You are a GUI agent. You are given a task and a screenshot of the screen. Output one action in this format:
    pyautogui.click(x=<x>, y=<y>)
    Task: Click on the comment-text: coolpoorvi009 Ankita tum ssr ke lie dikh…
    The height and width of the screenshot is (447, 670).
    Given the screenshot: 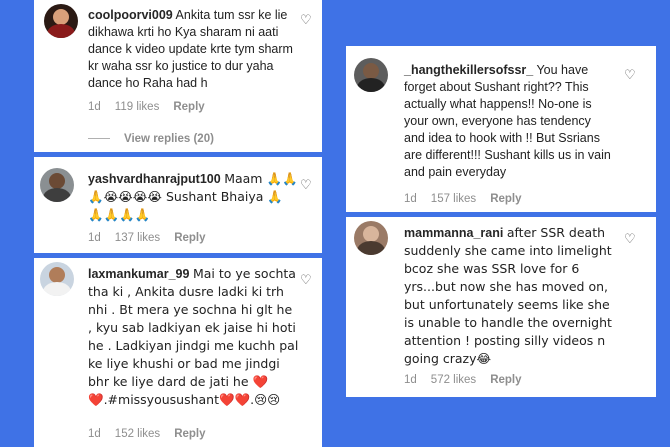 What is the action you would take?
    pyautogui.click(x=193, y=49)
    